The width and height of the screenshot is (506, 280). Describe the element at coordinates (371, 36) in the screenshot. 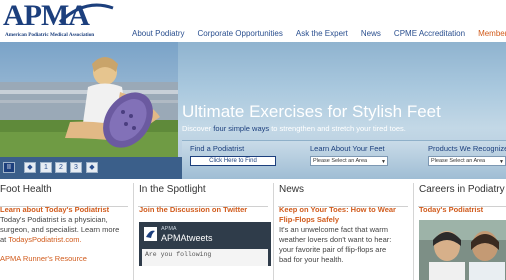

I see `nav-news: News` at that location.